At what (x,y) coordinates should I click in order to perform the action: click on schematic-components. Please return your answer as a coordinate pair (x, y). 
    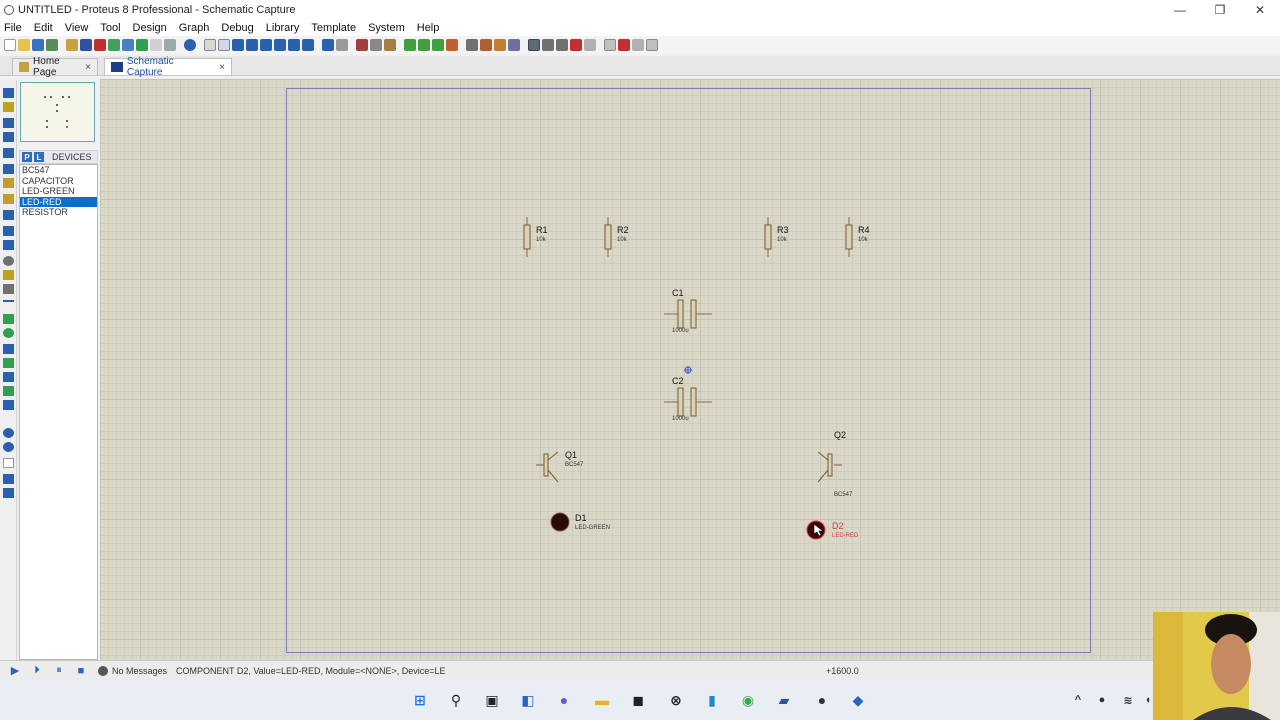
    Looking at the image, I should click on (688, 378).